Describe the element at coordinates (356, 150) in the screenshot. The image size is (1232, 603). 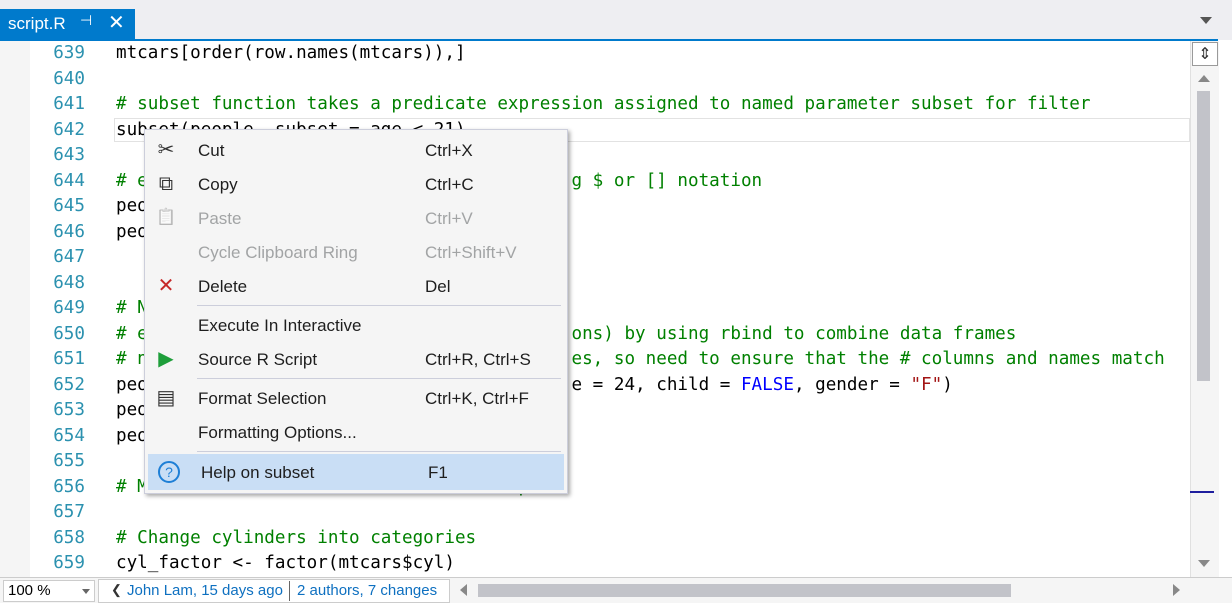
I see `menu-item-cut: ✂ Cut Ctrl+X` at that location.